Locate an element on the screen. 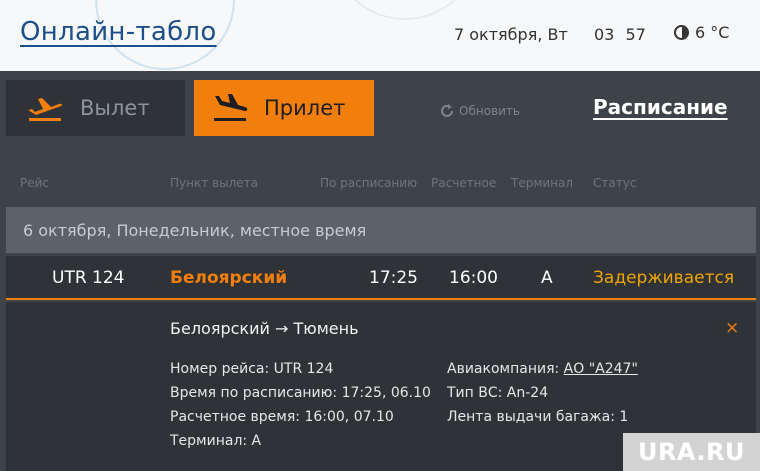 The width and height of the screenshot is (760, 471). weather: 6 °C is located at coordinates (701, 32).